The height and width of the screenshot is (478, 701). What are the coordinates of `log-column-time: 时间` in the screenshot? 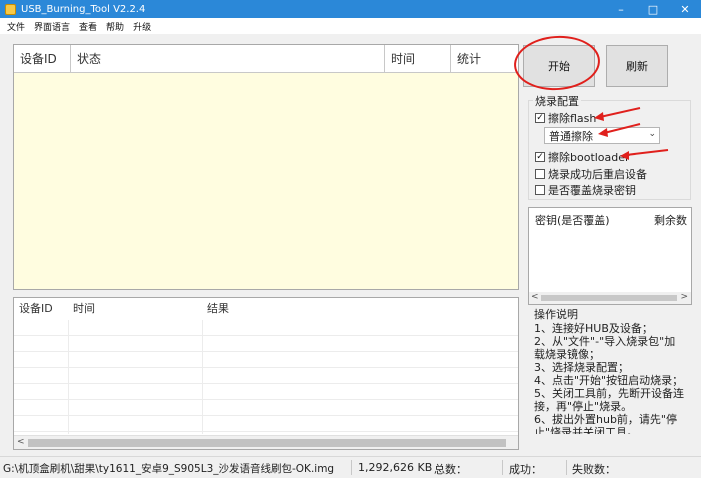 It's located at (135, 309).